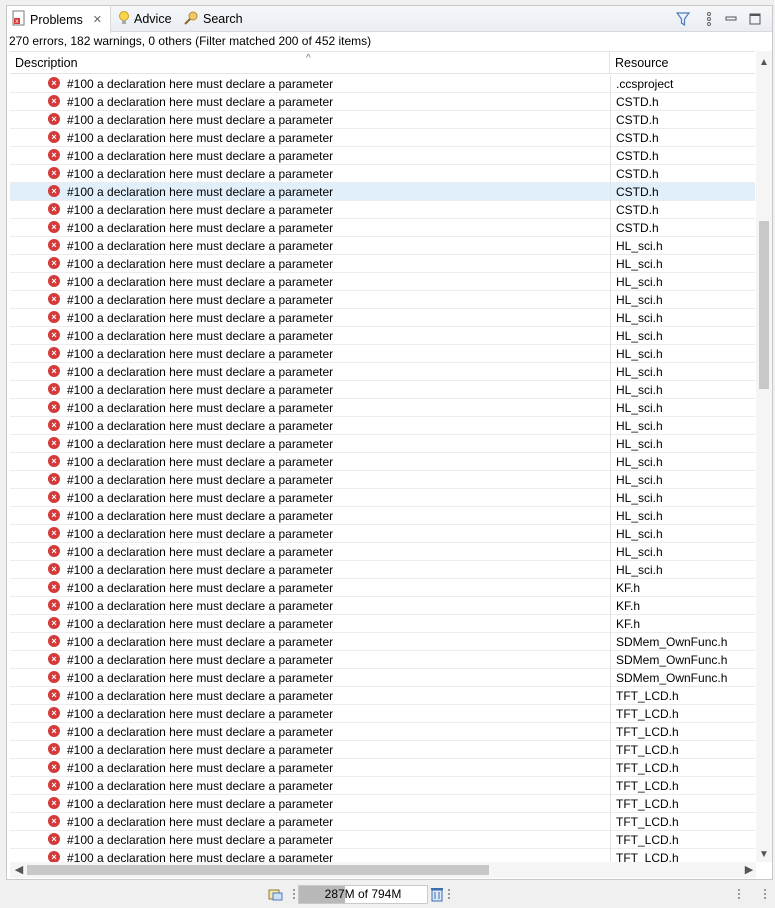  Describe the element at coordinates (764, 855) in the screenshot. I see `scroll-down-icon: ▼` at that location.